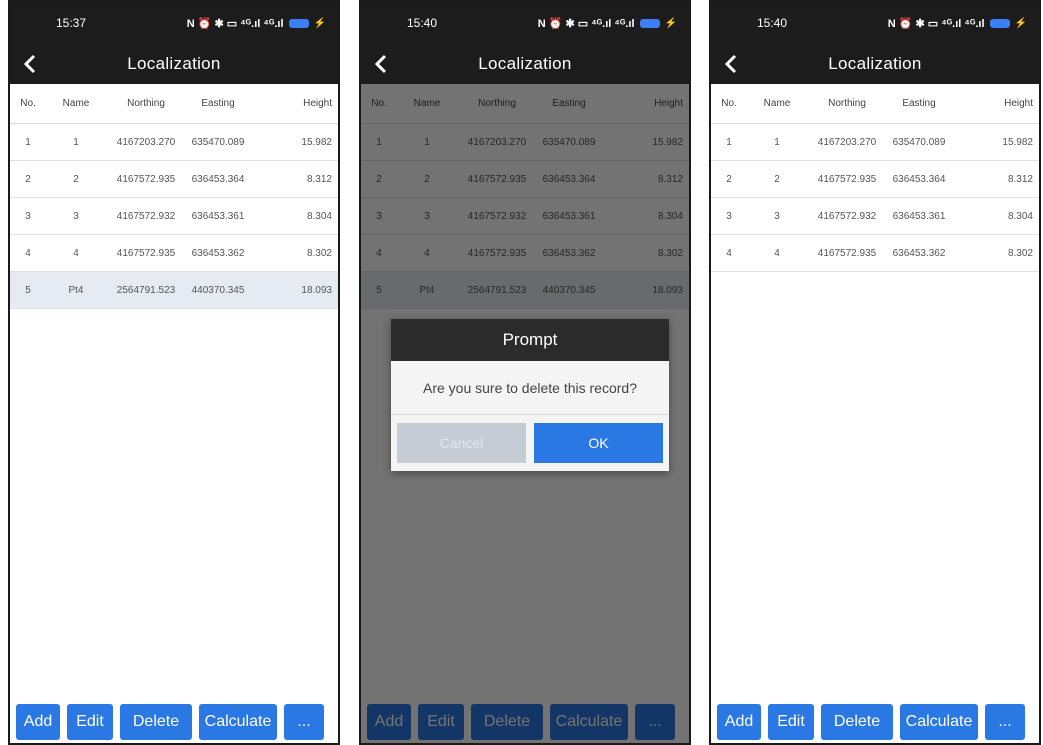 The image size is (1043, 745). Describe the element at coordinates (76, 216) in the screenshot. I see `cell-name: 3` at that location.